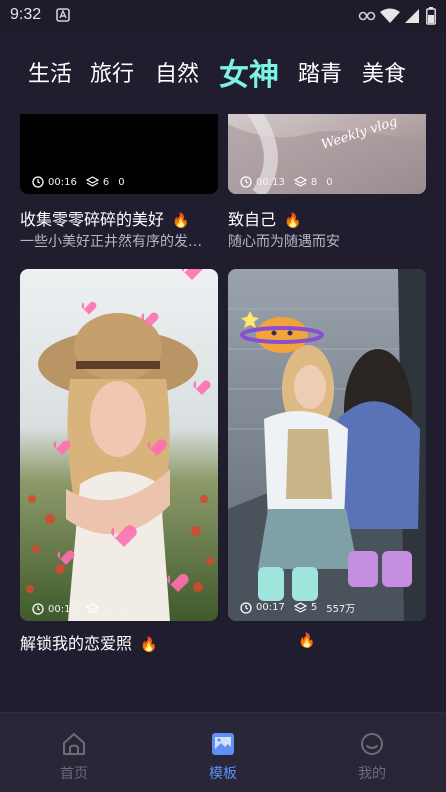  What do you see at coordinates (63, 15) in the screenshot?
I see `notification-icon` at bounding box center [63, 15].